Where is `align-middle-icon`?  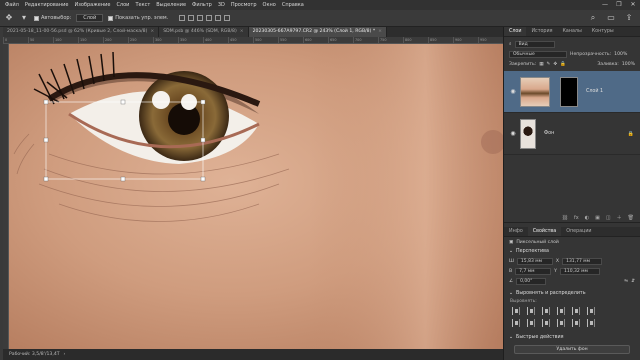 align-middle-icon is located at coordinates (218, 18).